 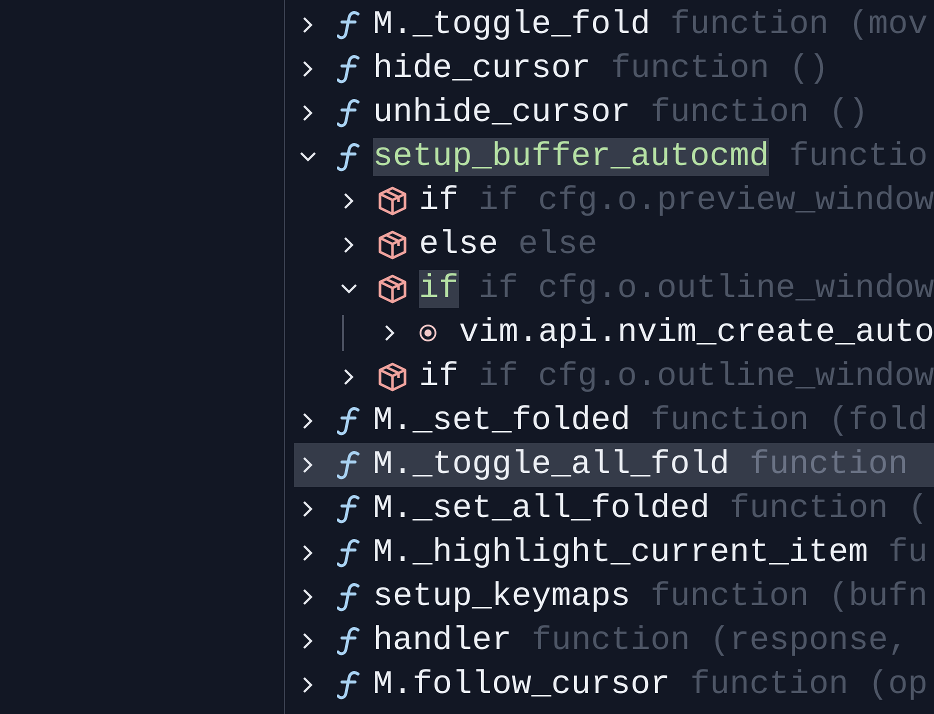 I want to click on symbol-name: M._highlight_current_item, so click(x=620, y=553).